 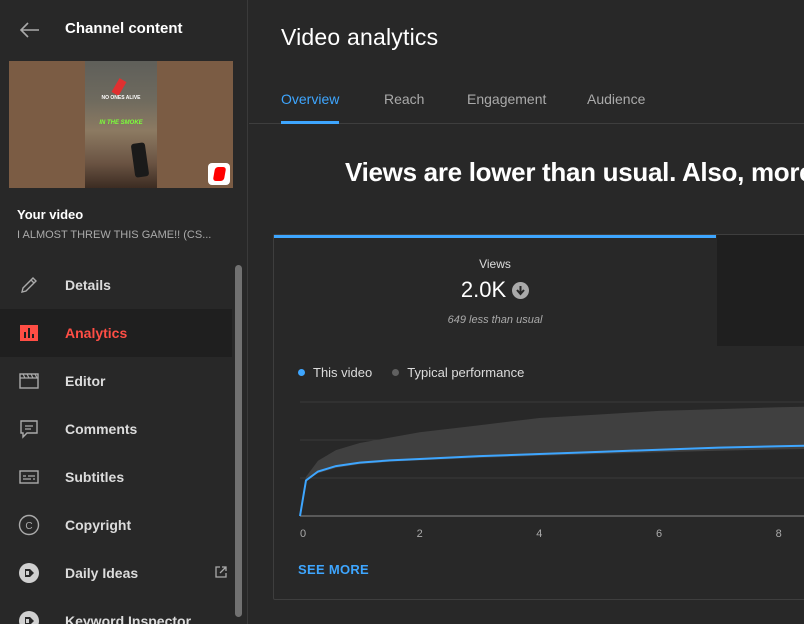 I want to click on sidebar-item-label: Comments, so click(x=101, y=429).